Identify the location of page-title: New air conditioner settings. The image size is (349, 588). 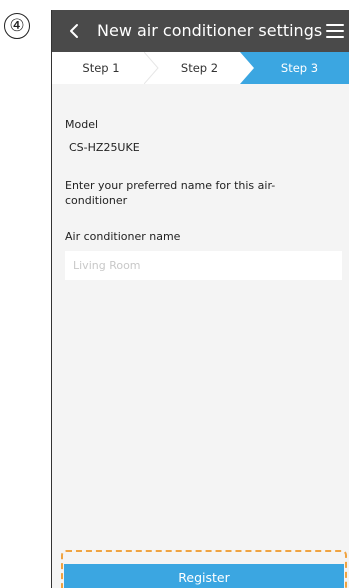
(210, 30).